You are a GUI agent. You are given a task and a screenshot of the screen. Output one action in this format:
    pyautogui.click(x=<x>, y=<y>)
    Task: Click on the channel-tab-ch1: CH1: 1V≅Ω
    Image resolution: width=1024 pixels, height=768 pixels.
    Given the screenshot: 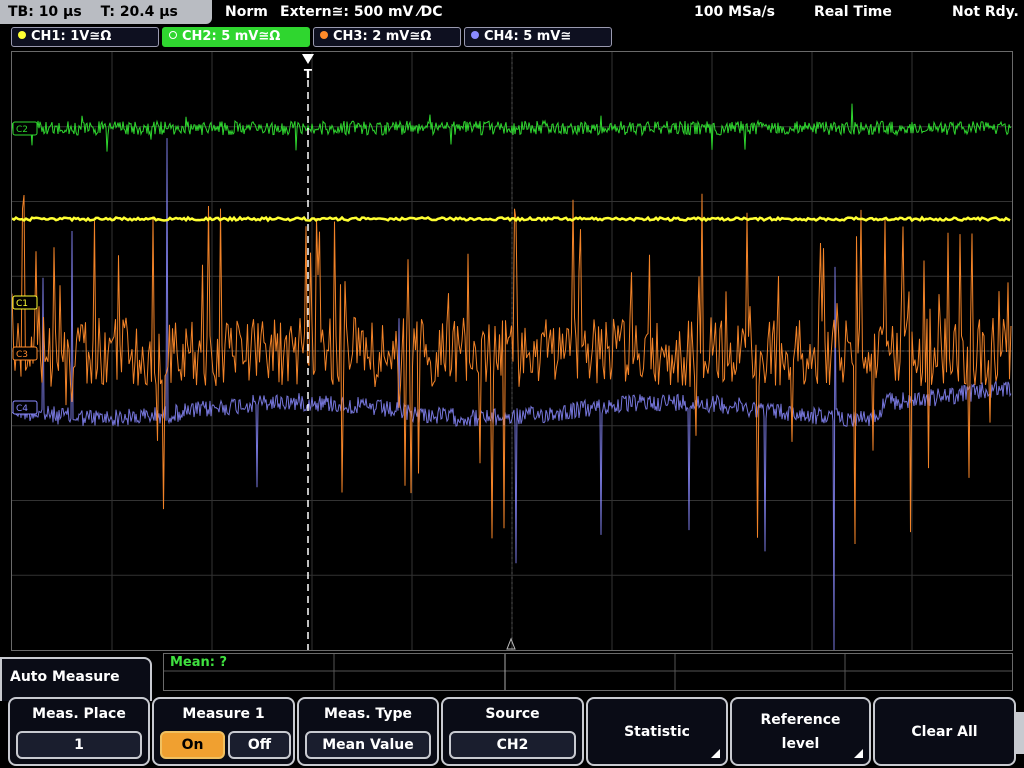 What is the action you would take?
    pyautogui.click(x=85, y=37)
    